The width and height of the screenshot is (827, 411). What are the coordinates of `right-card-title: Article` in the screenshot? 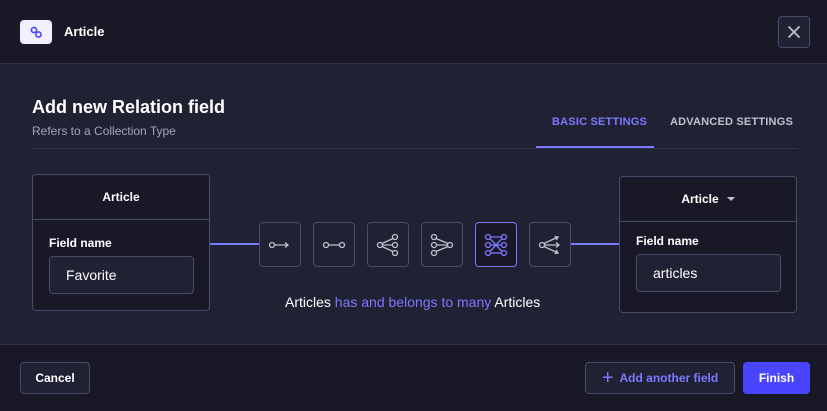 It's located at (700, 199).